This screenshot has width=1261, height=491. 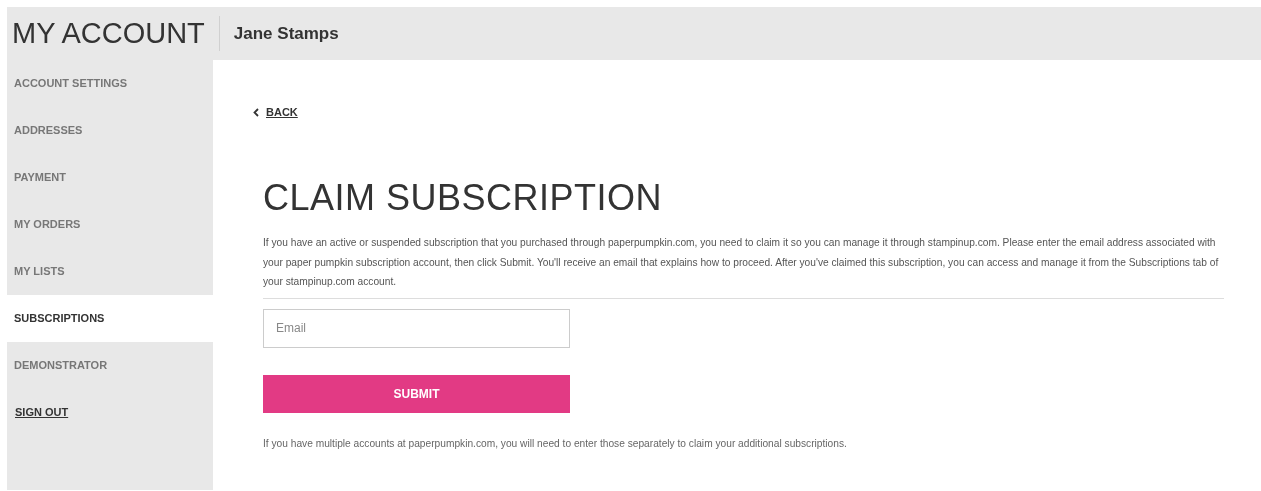 I want to click on page-title: MY ACCOUNT, so click(x=113, y=33).